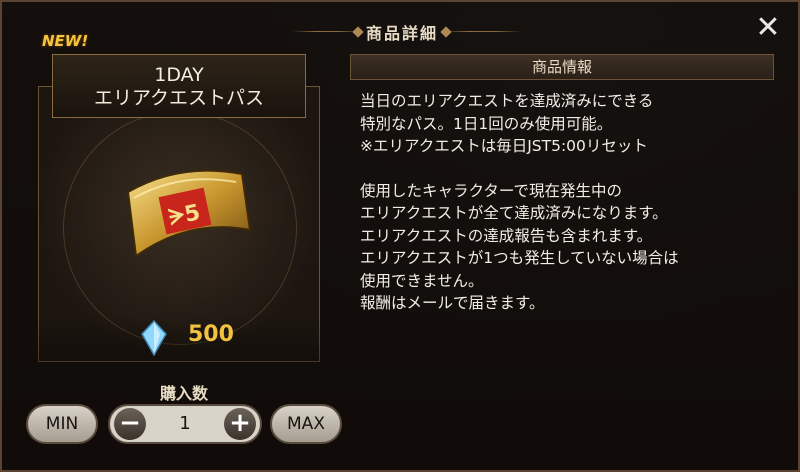 The width and height of the screenshot is (800, 472). I want to click on description-line: 特別なパス。1日1回のみ使用可能。, so click(486, 123).